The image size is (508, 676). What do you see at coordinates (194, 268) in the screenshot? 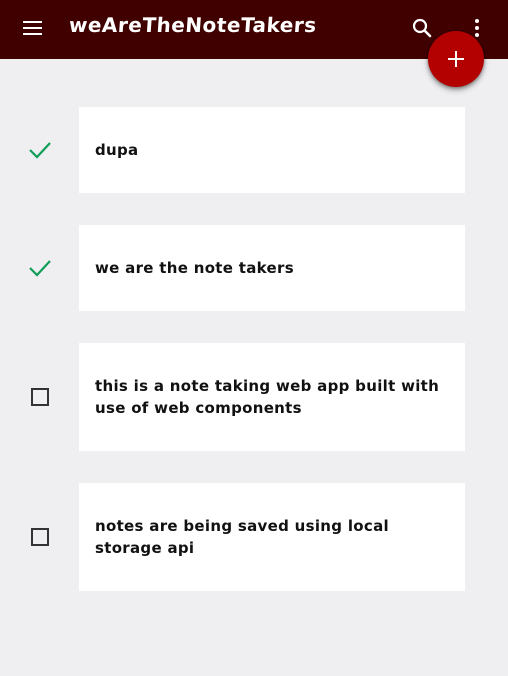
I see `note-text: we are the note takers` at bounding box center [194, 268].